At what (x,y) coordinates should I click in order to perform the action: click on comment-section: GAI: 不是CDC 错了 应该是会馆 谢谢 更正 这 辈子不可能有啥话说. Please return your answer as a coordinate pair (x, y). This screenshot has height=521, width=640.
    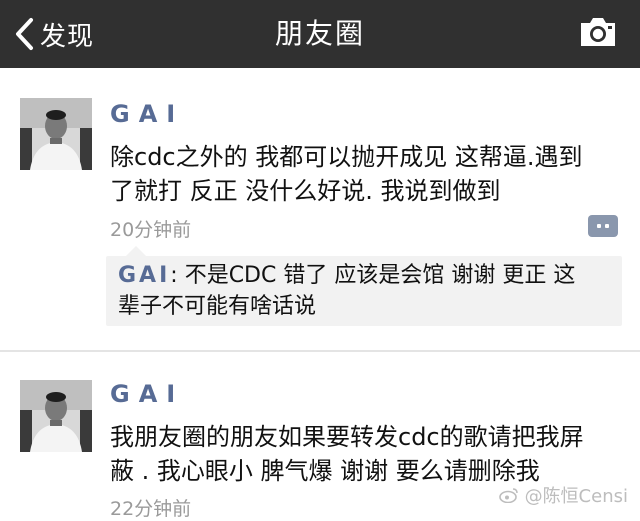
    Looking at the image, I should click on (364, 286).